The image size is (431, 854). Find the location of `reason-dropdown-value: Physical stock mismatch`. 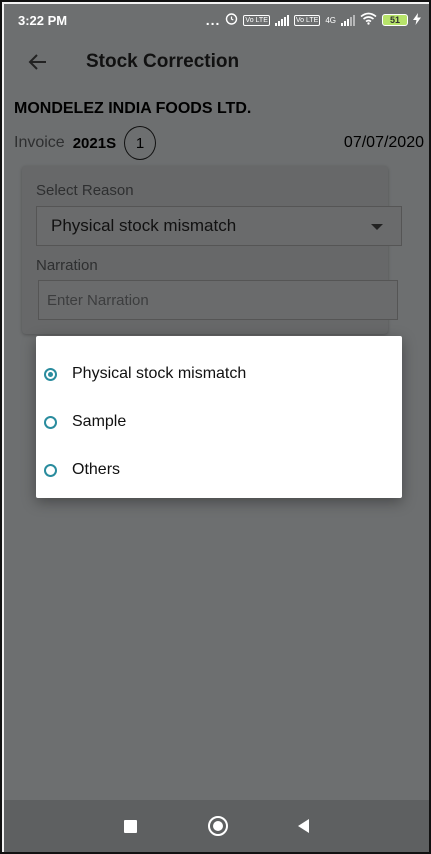

reason-dropdown-value: Physical stock mismatch is located at coordinates (144, 225).